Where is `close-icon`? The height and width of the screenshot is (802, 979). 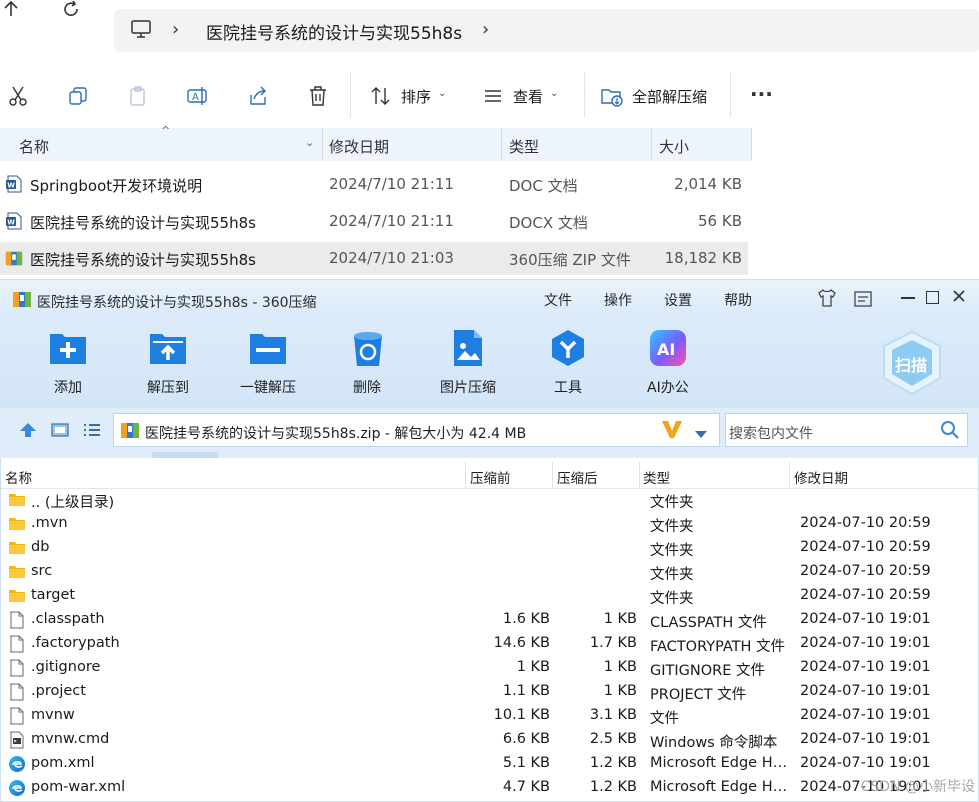 close-icon is located at coordinates (959, 298).